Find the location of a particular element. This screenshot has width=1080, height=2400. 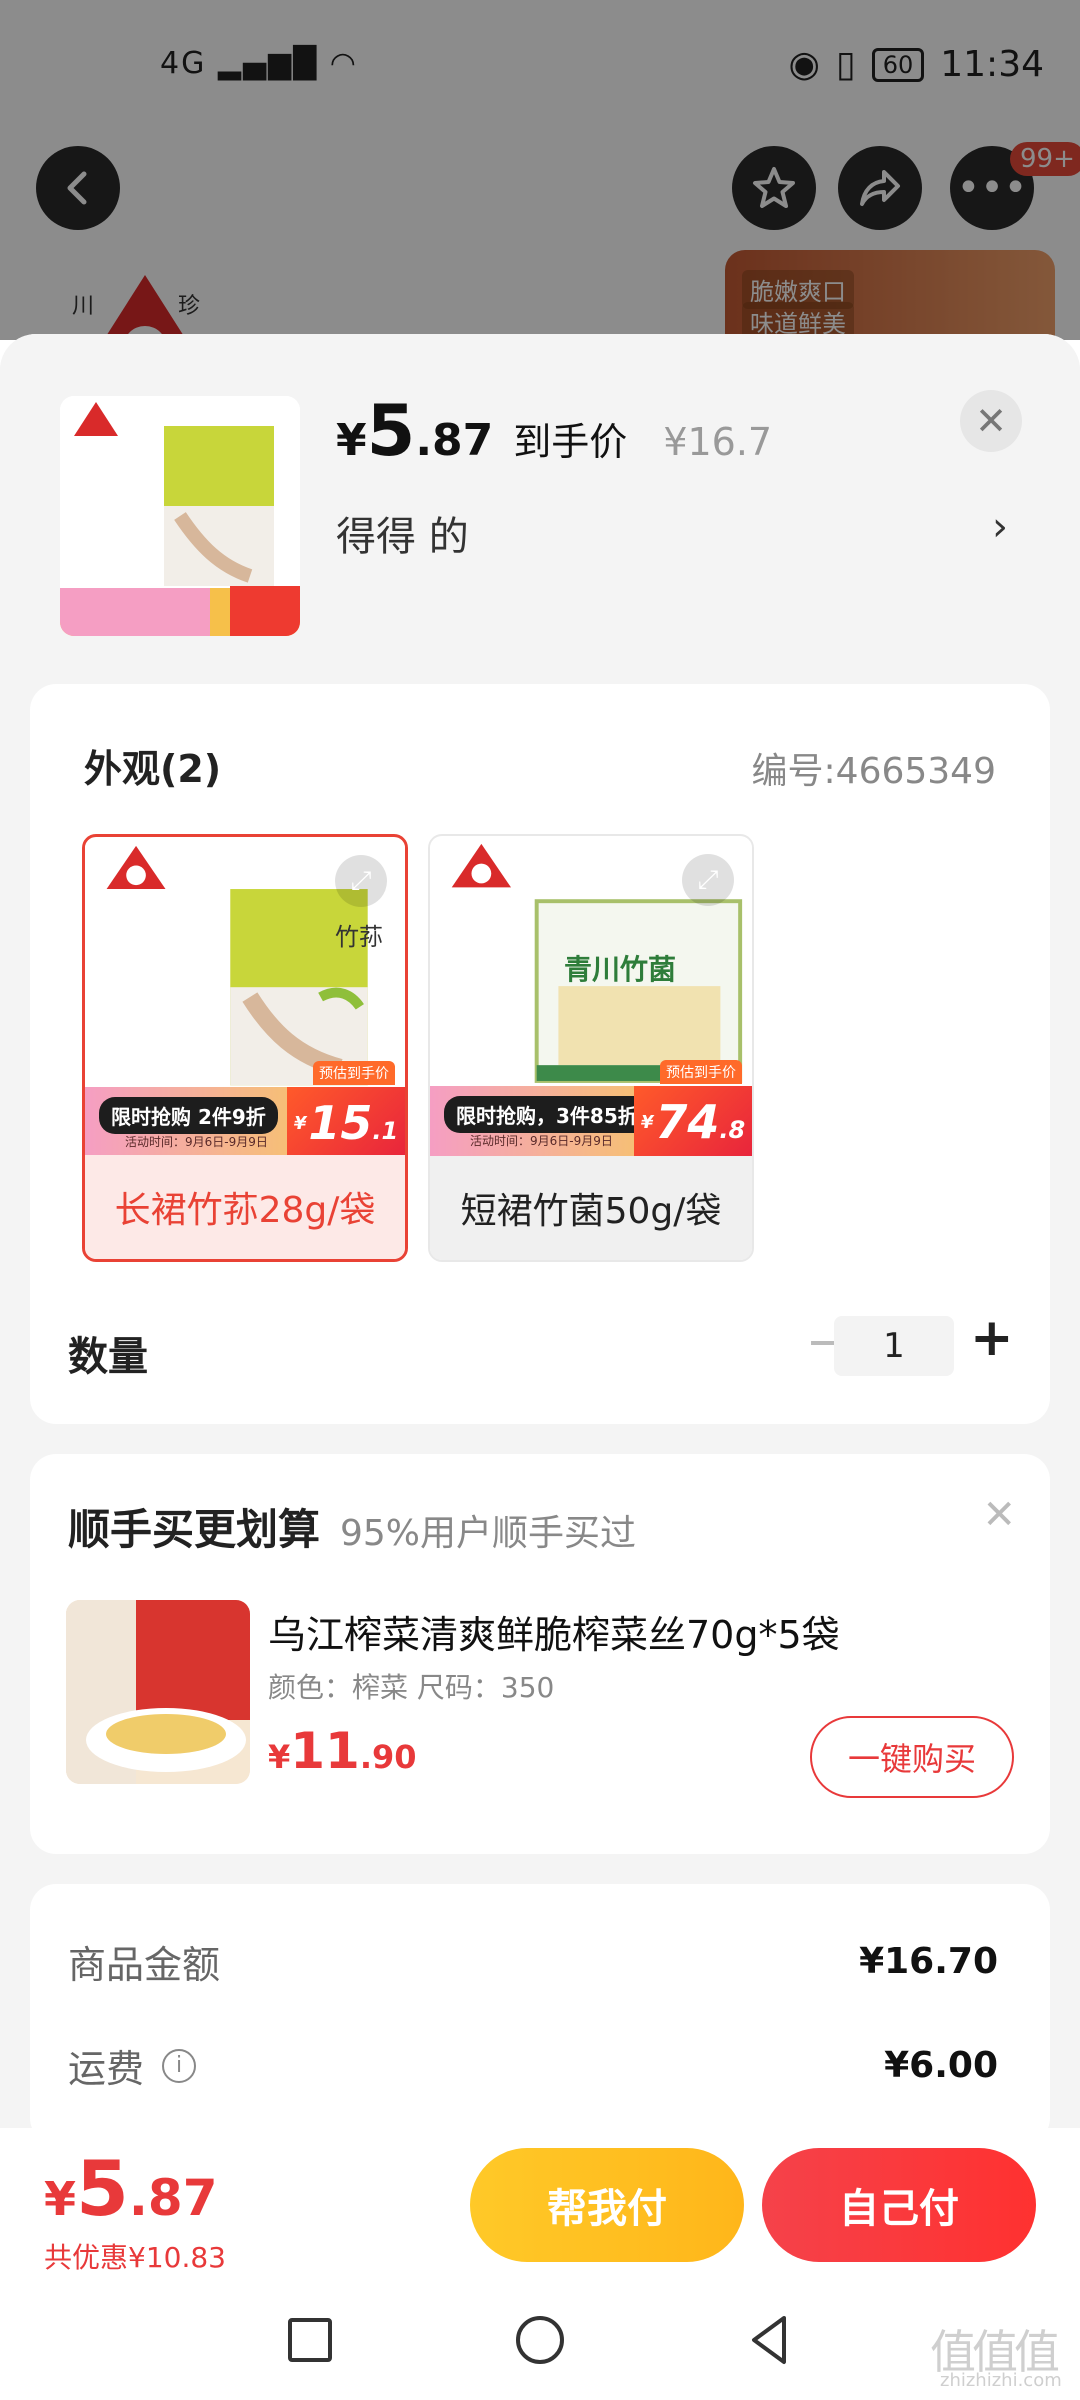

original-price: ¥16.7 is located at coordinates (718, 442).